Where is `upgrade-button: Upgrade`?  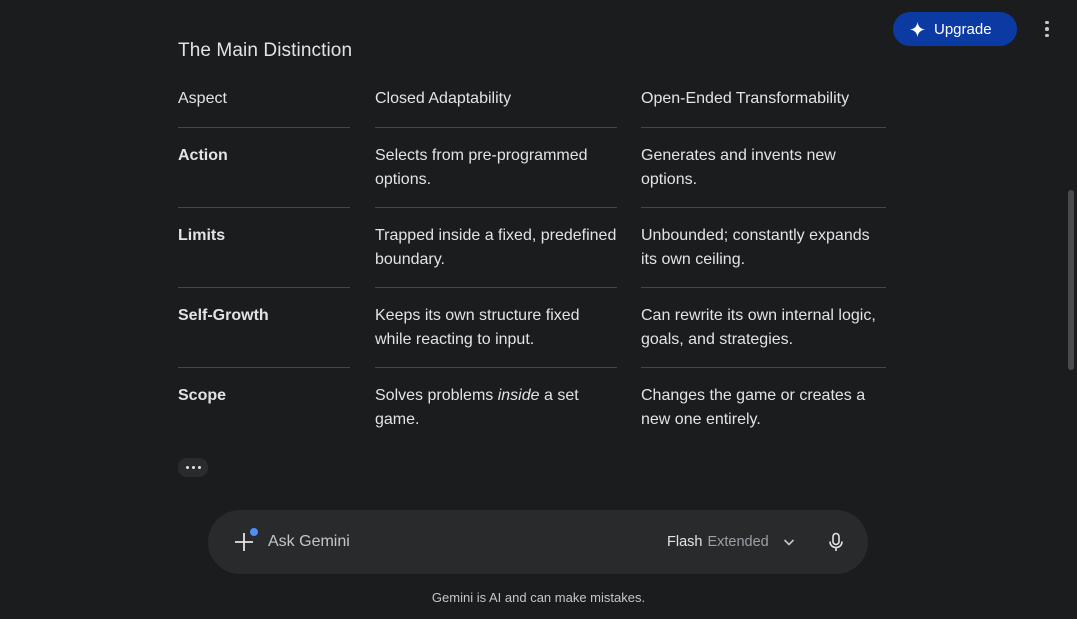
upgrade-button: Upgrade is located at coordinates (955, 29).